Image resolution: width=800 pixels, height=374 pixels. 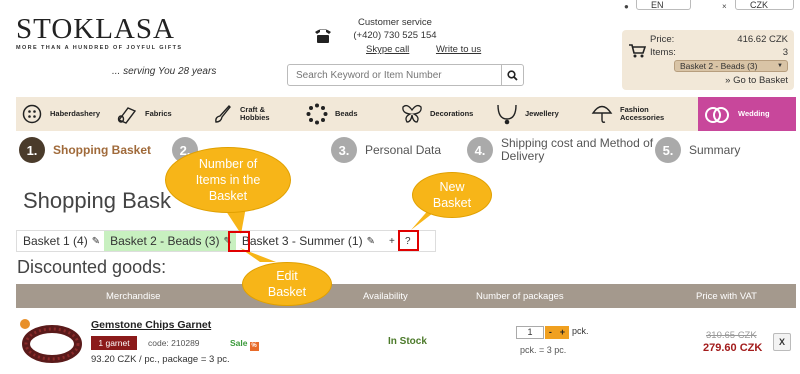 I want to click on product-name-link: Gemstone Chips Garnet, so click(x=151, y=325).